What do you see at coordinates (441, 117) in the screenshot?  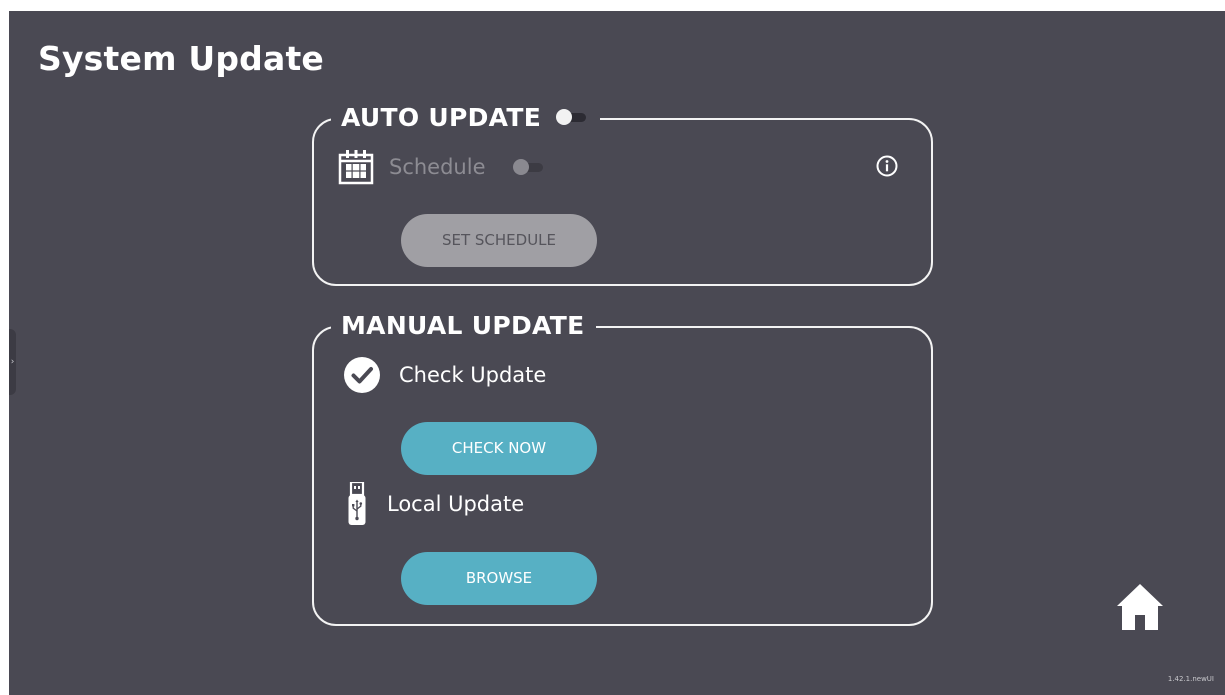 I see `auto-update-title: AUTO UPDATE` at bounding box center [441, 117].